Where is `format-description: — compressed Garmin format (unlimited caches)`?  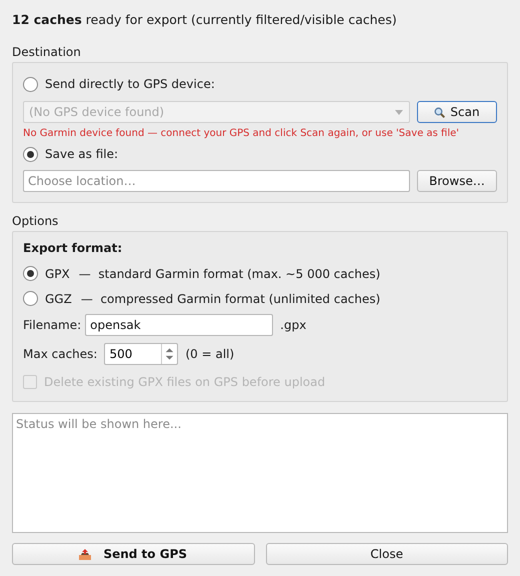 format-description: — compressed Garmin format (unlimited caches) is located at coordinates (230, 299).